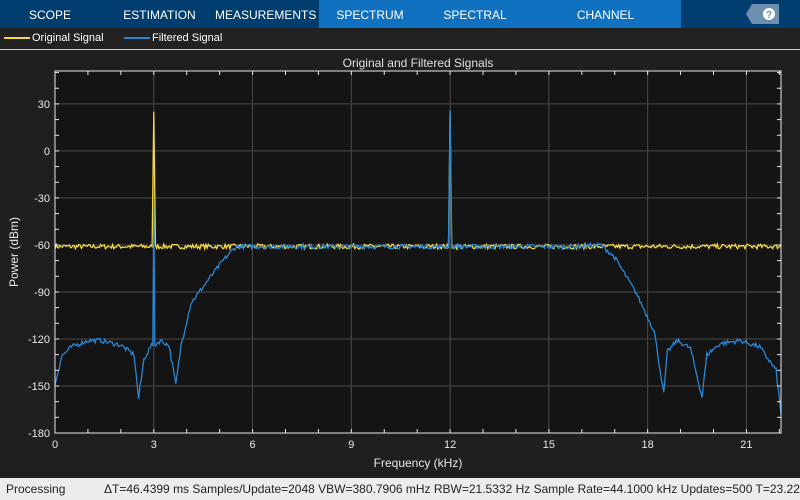 Image resolution: width=800 pixels, height=500 pixels. What do you see at coordinates (42, 246) in the screenshot?
I see `y-tick-label: -60` at bounding box center [42, 246].